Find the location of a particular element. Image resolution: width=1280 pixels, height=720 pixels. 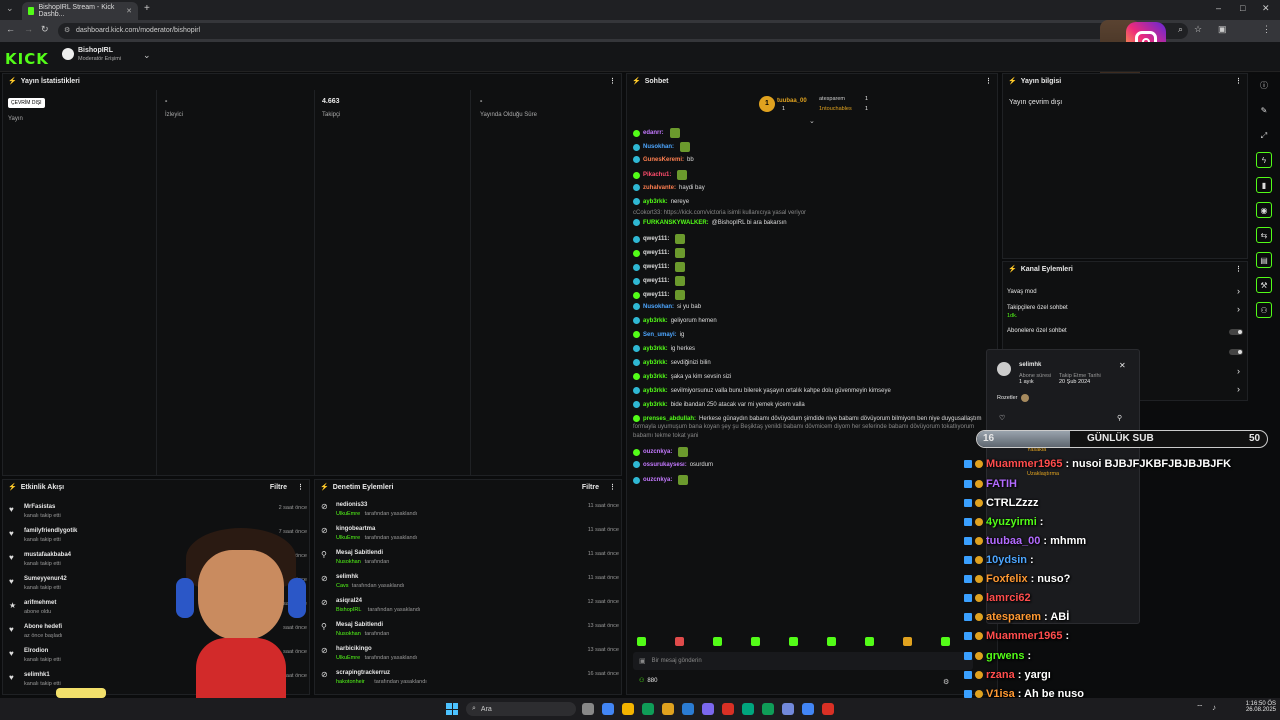

site-info-icon: ⚙ is located at coordinates (67, 30).